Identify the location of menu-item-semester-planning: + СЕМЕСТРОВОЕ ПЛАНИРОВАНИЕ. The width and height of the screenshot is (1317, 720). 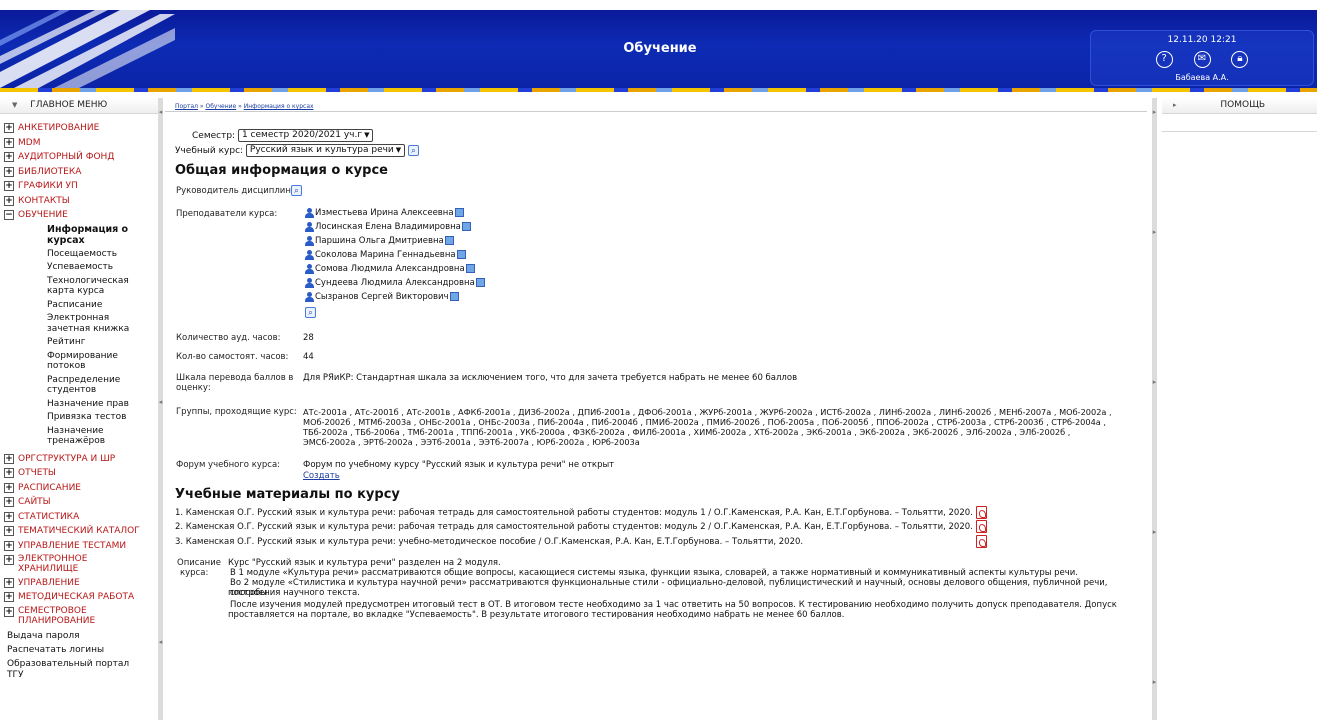
(60, 616).